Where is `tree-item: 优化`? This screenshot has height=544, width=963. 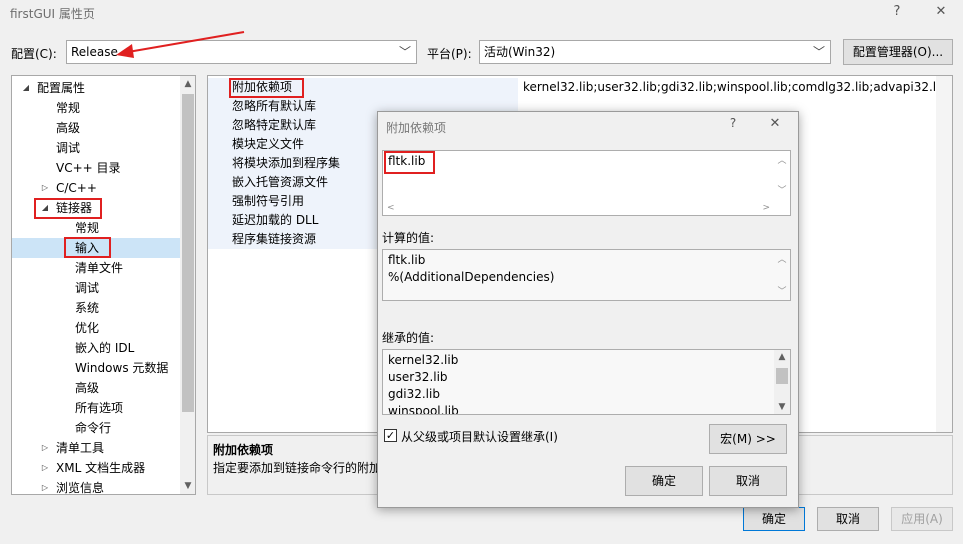 tree-item: 优化 is located at coordinates (96, 328).